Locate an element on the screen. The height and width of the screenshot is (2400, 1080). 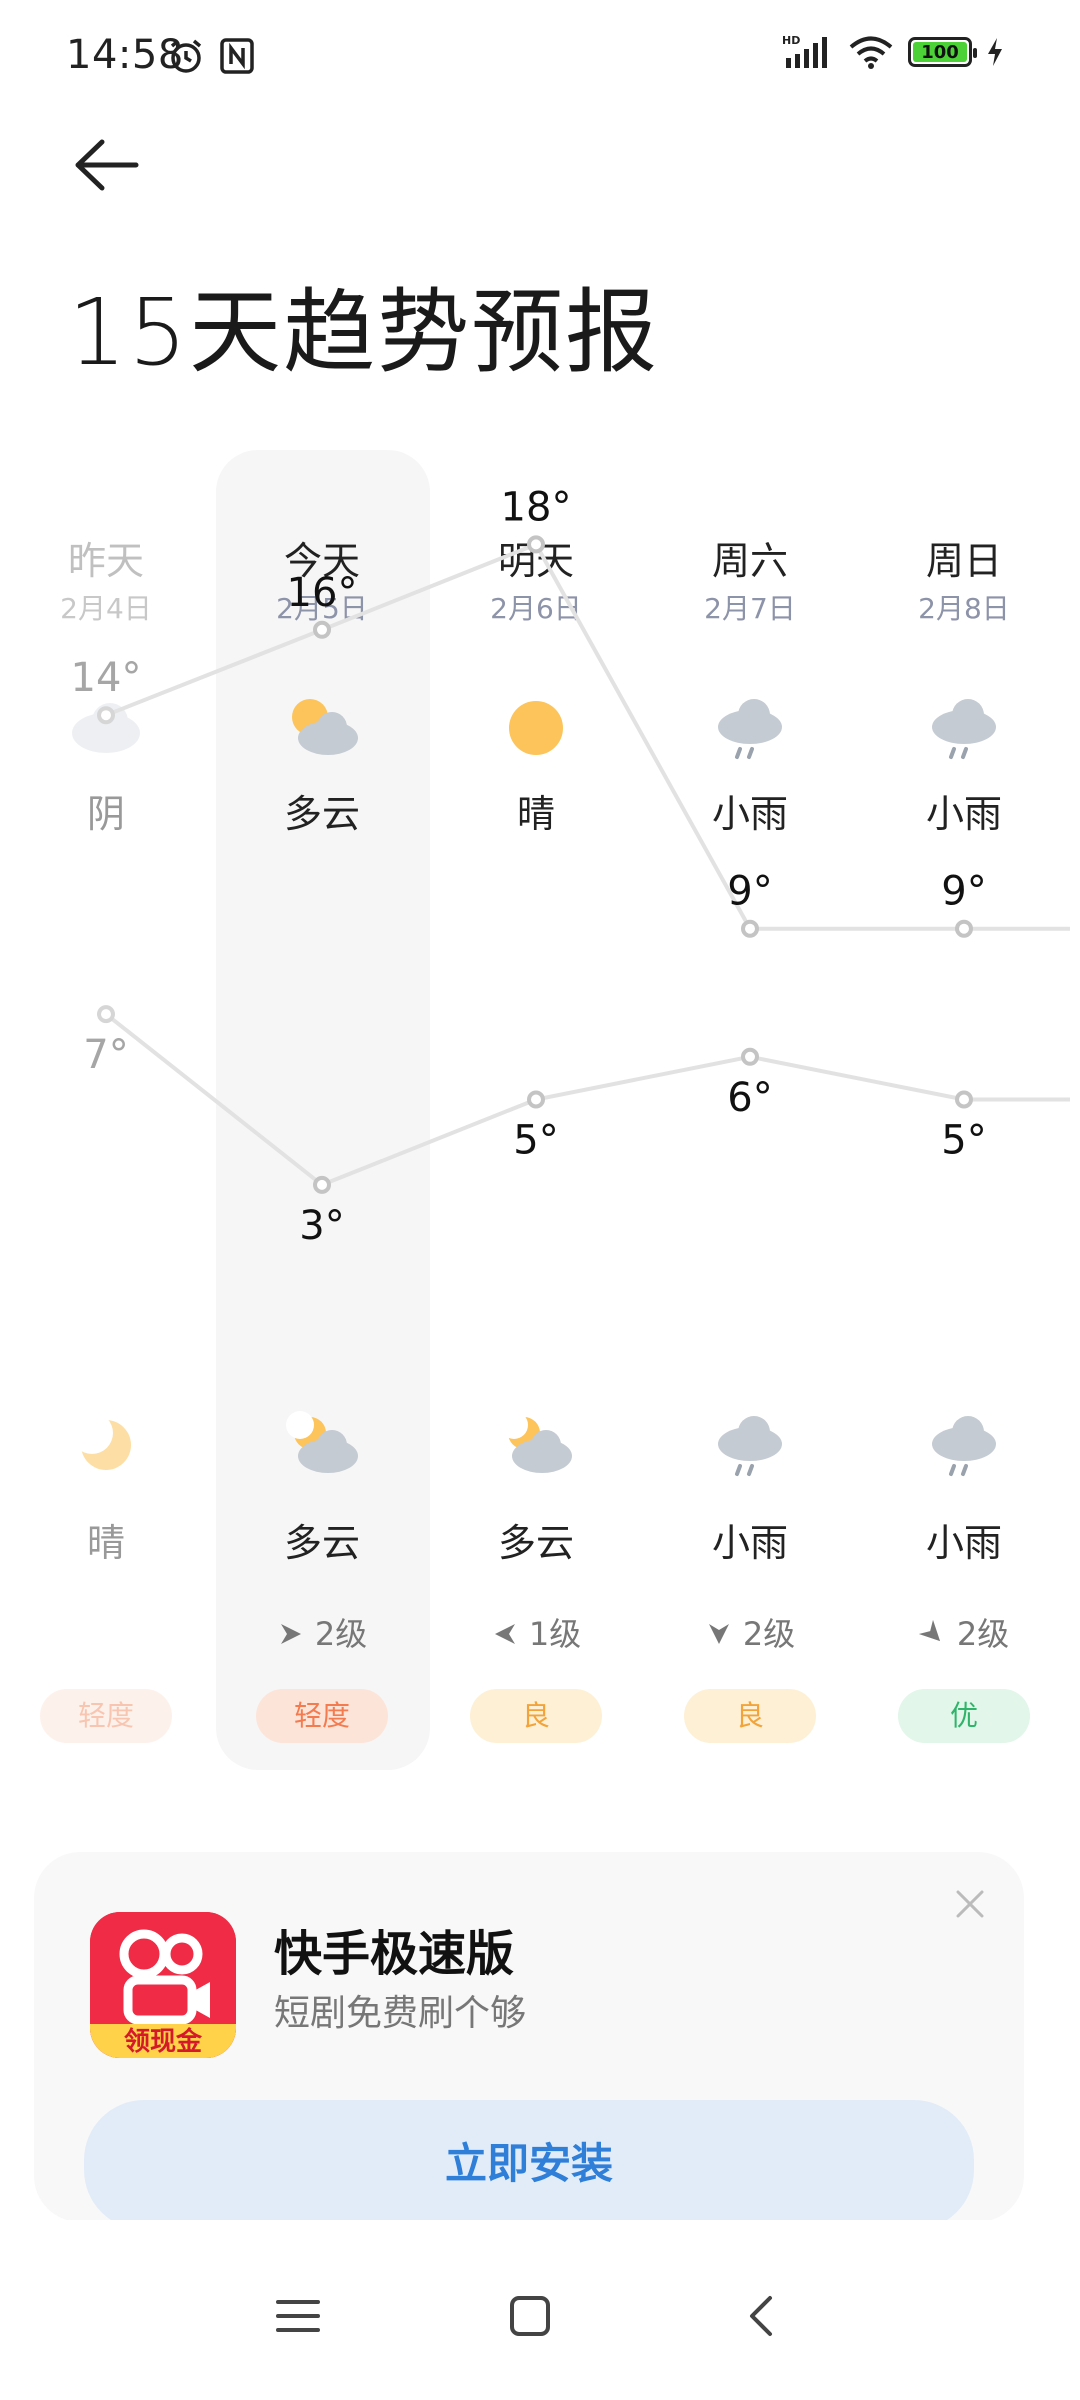
install-button: 立即安装 is located at coordinates (529, 2161).